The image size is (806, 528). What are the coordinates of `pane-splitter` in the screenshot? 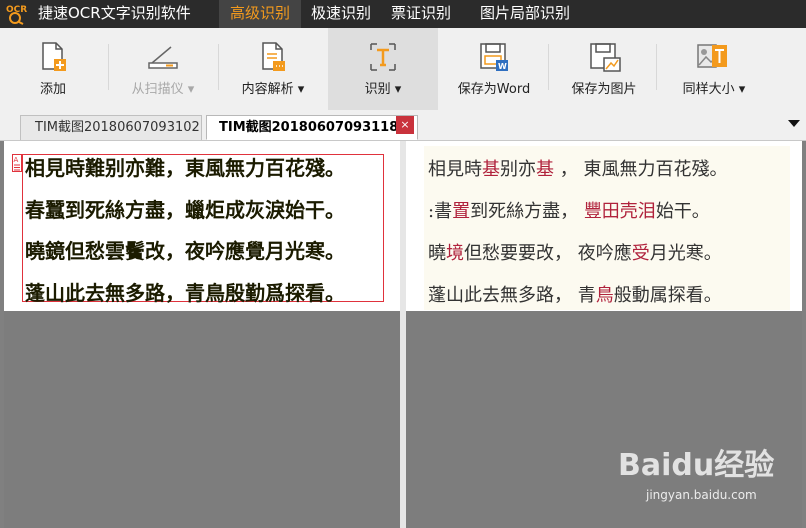 It's located at (403, 334).